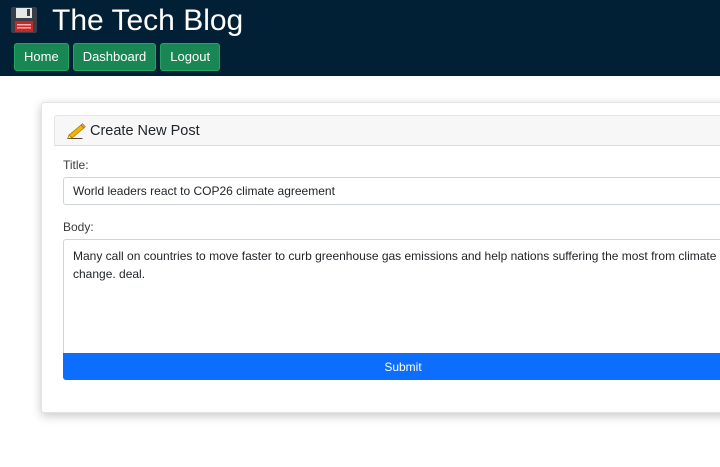 The image size is (720, 467). What do you see at coordinates (190, 57) in the screenshot?
I see `nav-logout-button: Logout` at bounding box center [190, 57].